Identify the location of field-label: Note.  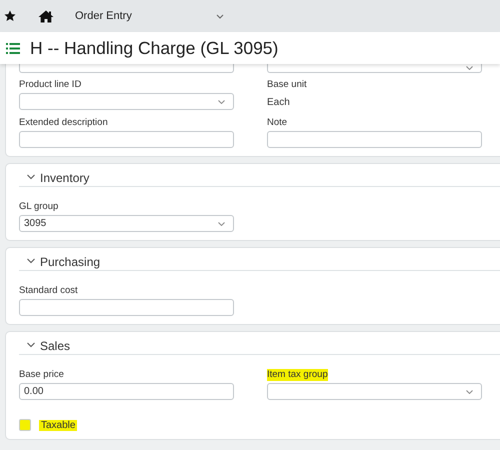
(277, 123).